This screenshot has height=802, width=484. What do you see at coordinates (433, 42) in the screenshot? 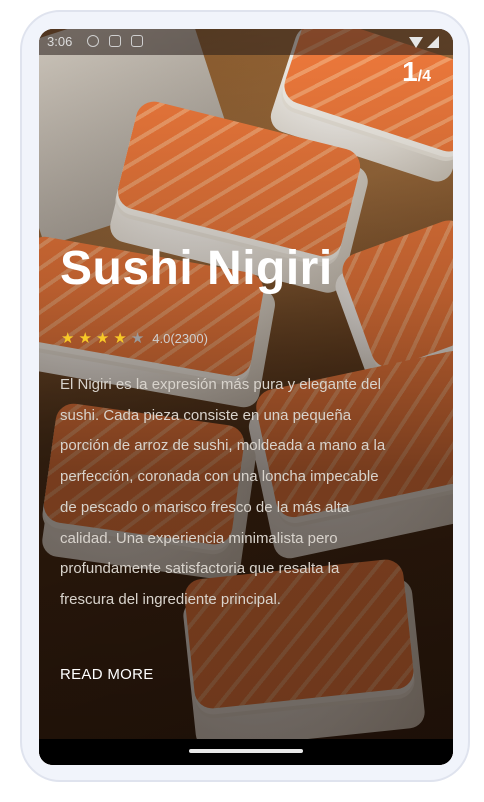
I see `signal-icon` at bounding box center [433, 42].